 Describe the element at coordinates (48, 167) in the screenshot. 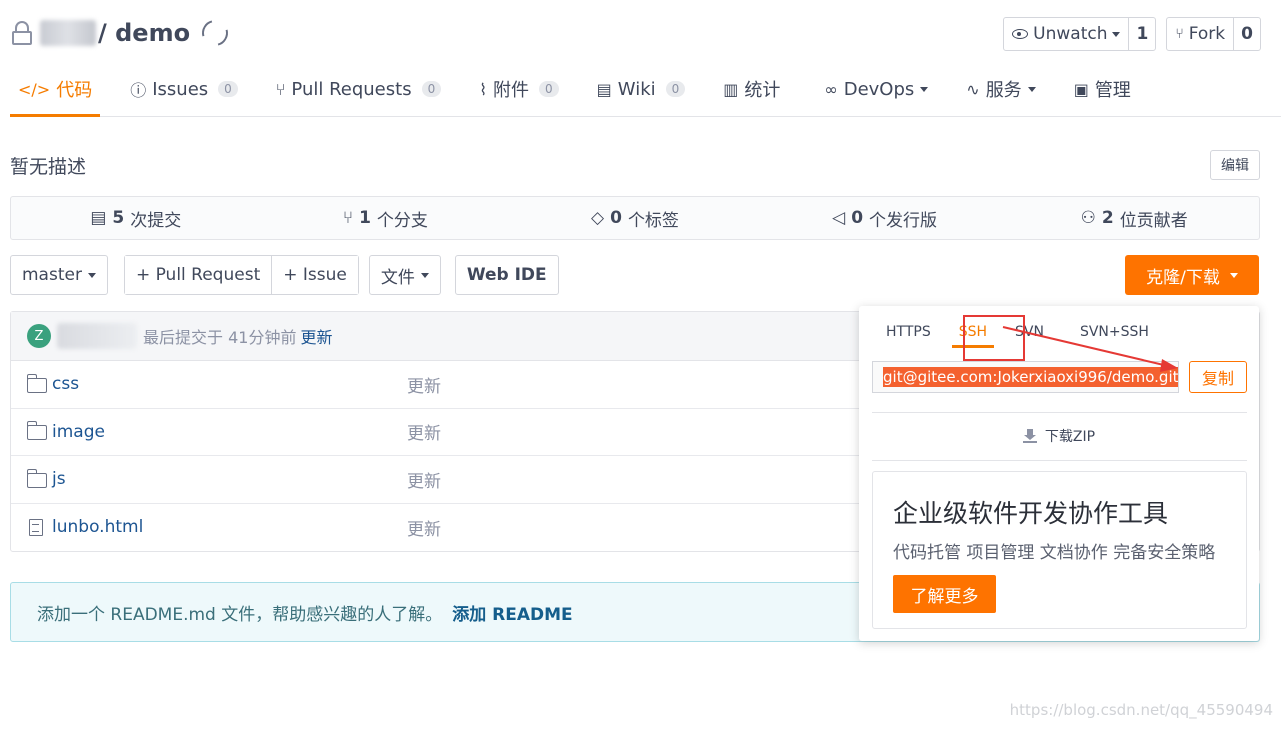

I see `repo-description: 暂无描述` at that location.